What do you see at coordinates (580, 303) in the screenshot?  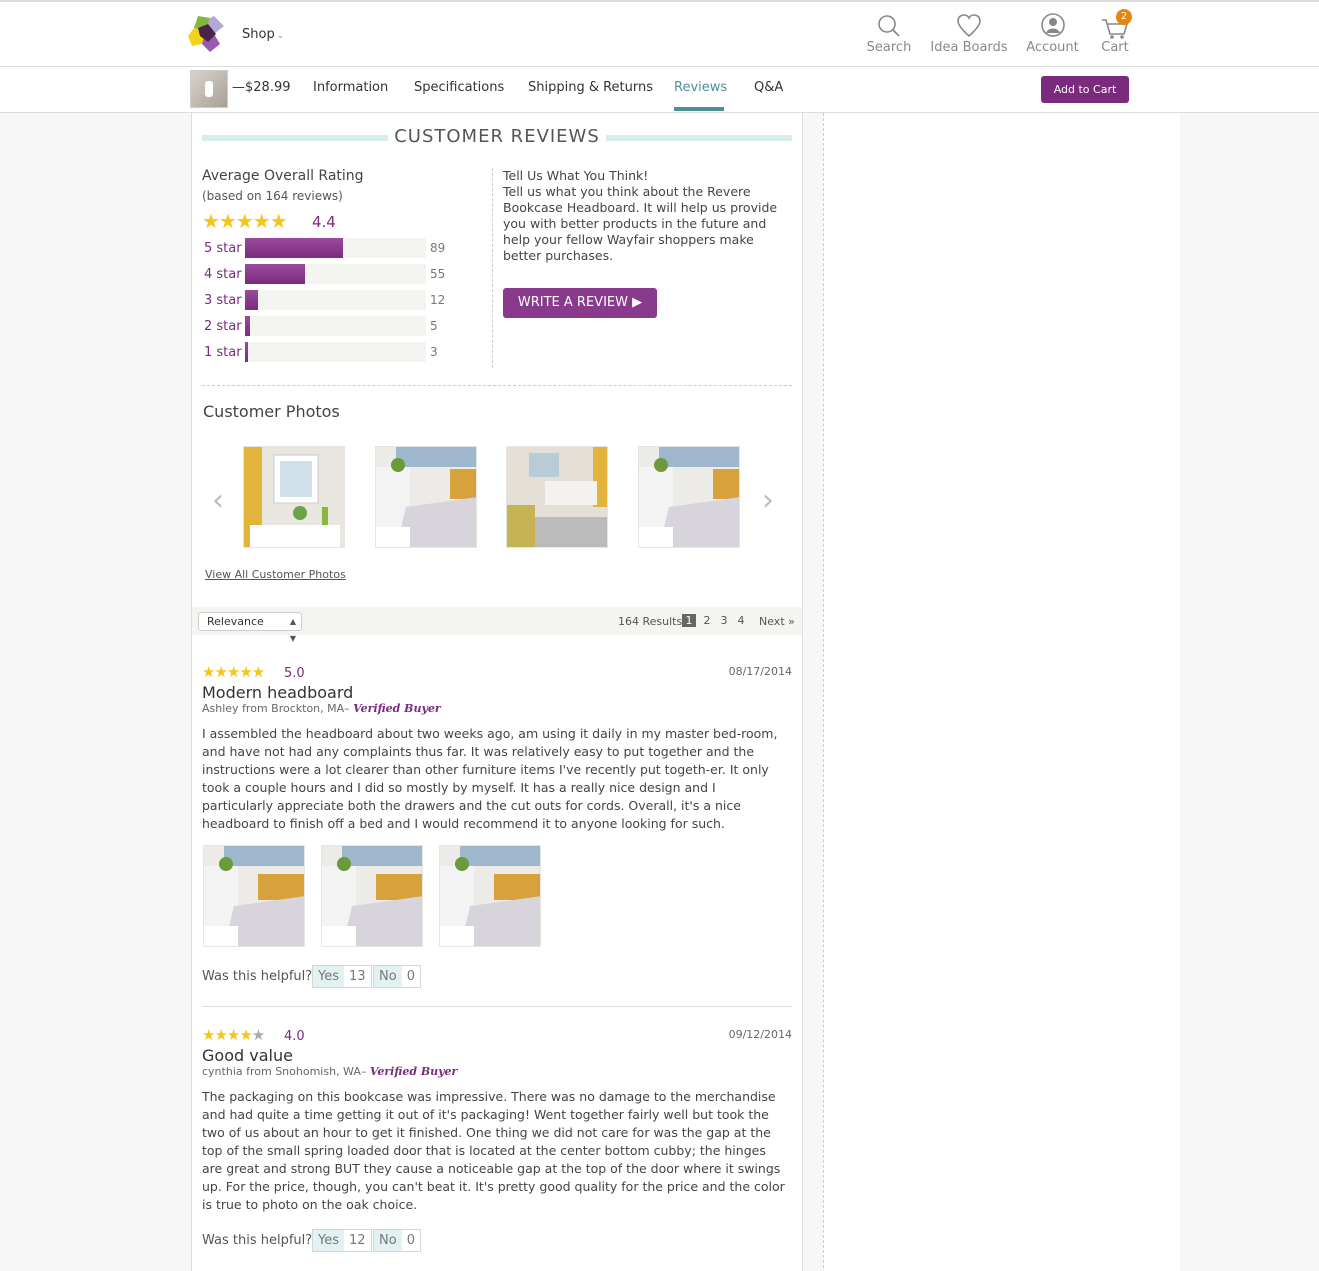 I see `write-review-button: WRITE A REVIEW ▶` at bounding box center [580, 303].